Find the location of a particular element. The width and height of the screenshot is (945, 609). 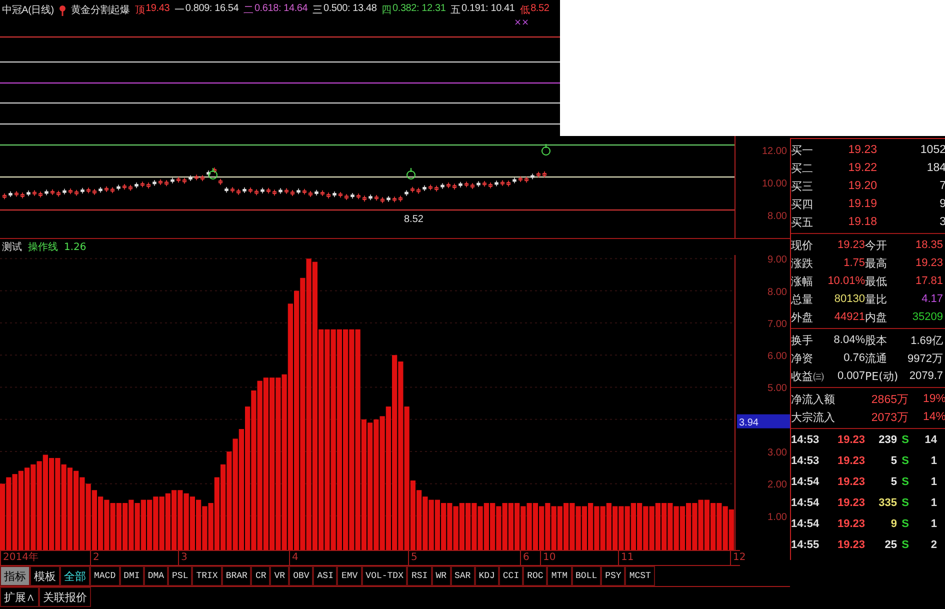

indicator-tab: RSI is located at coordinates (419, 576).